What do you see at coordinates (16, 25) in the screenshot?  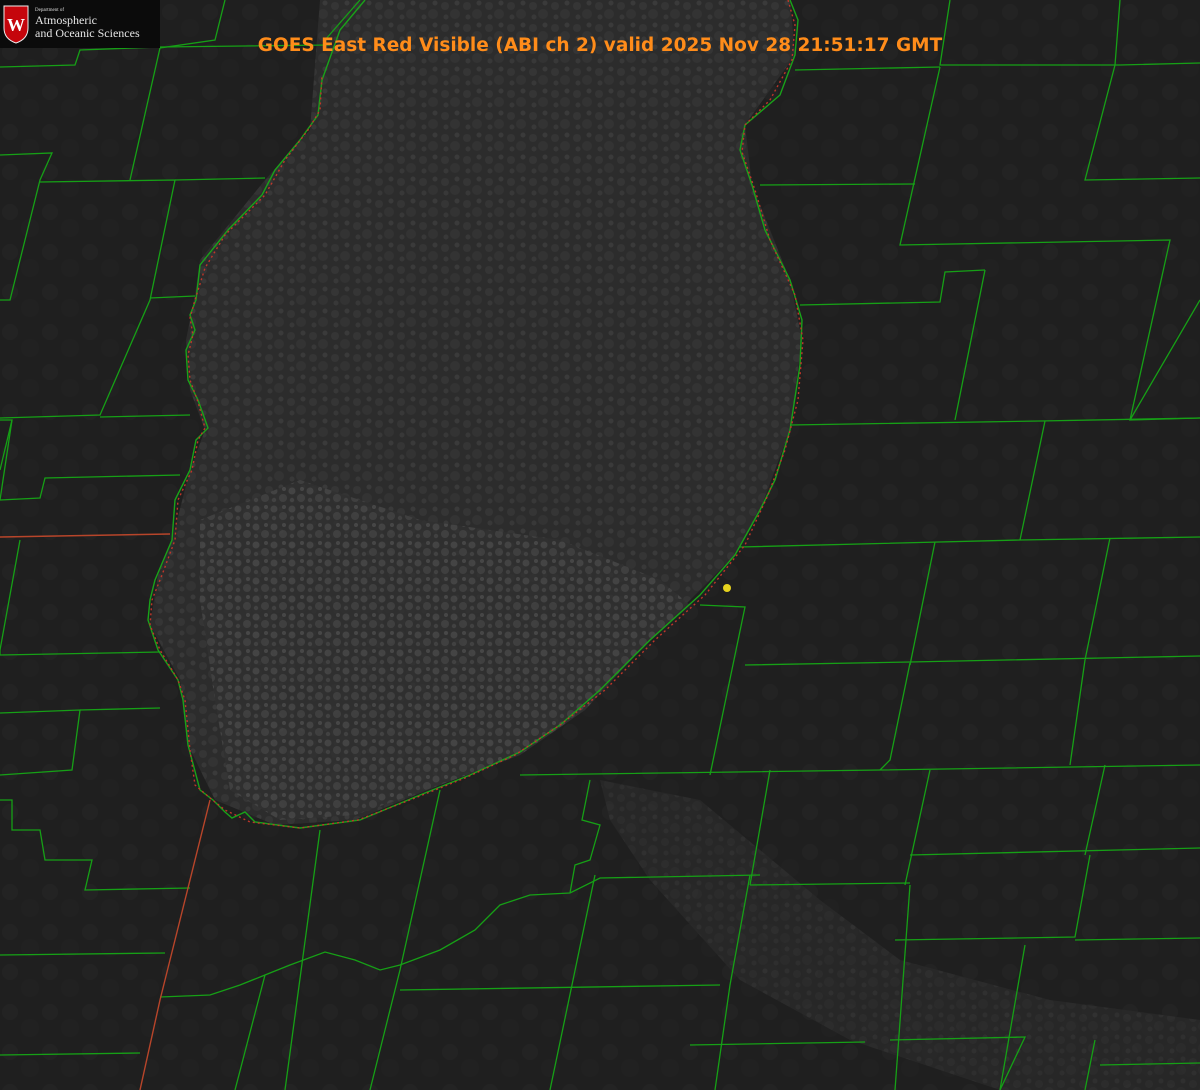 I see `crest-letter: W` at bounding box center [16, 25].